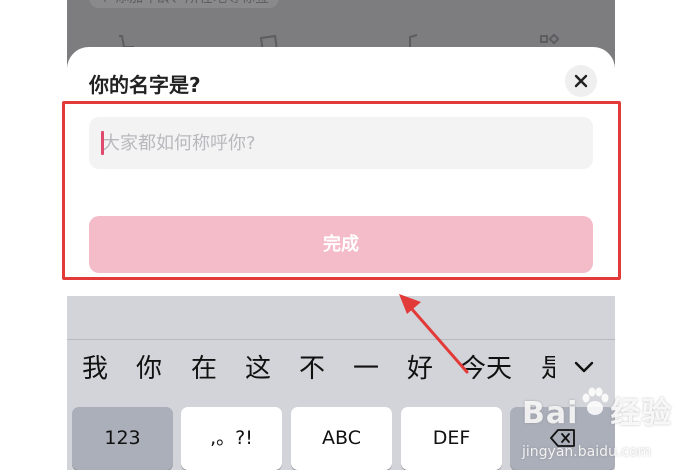 This screenshot has width=683, height=470. I want to click on text-caret, so click(102, 143).